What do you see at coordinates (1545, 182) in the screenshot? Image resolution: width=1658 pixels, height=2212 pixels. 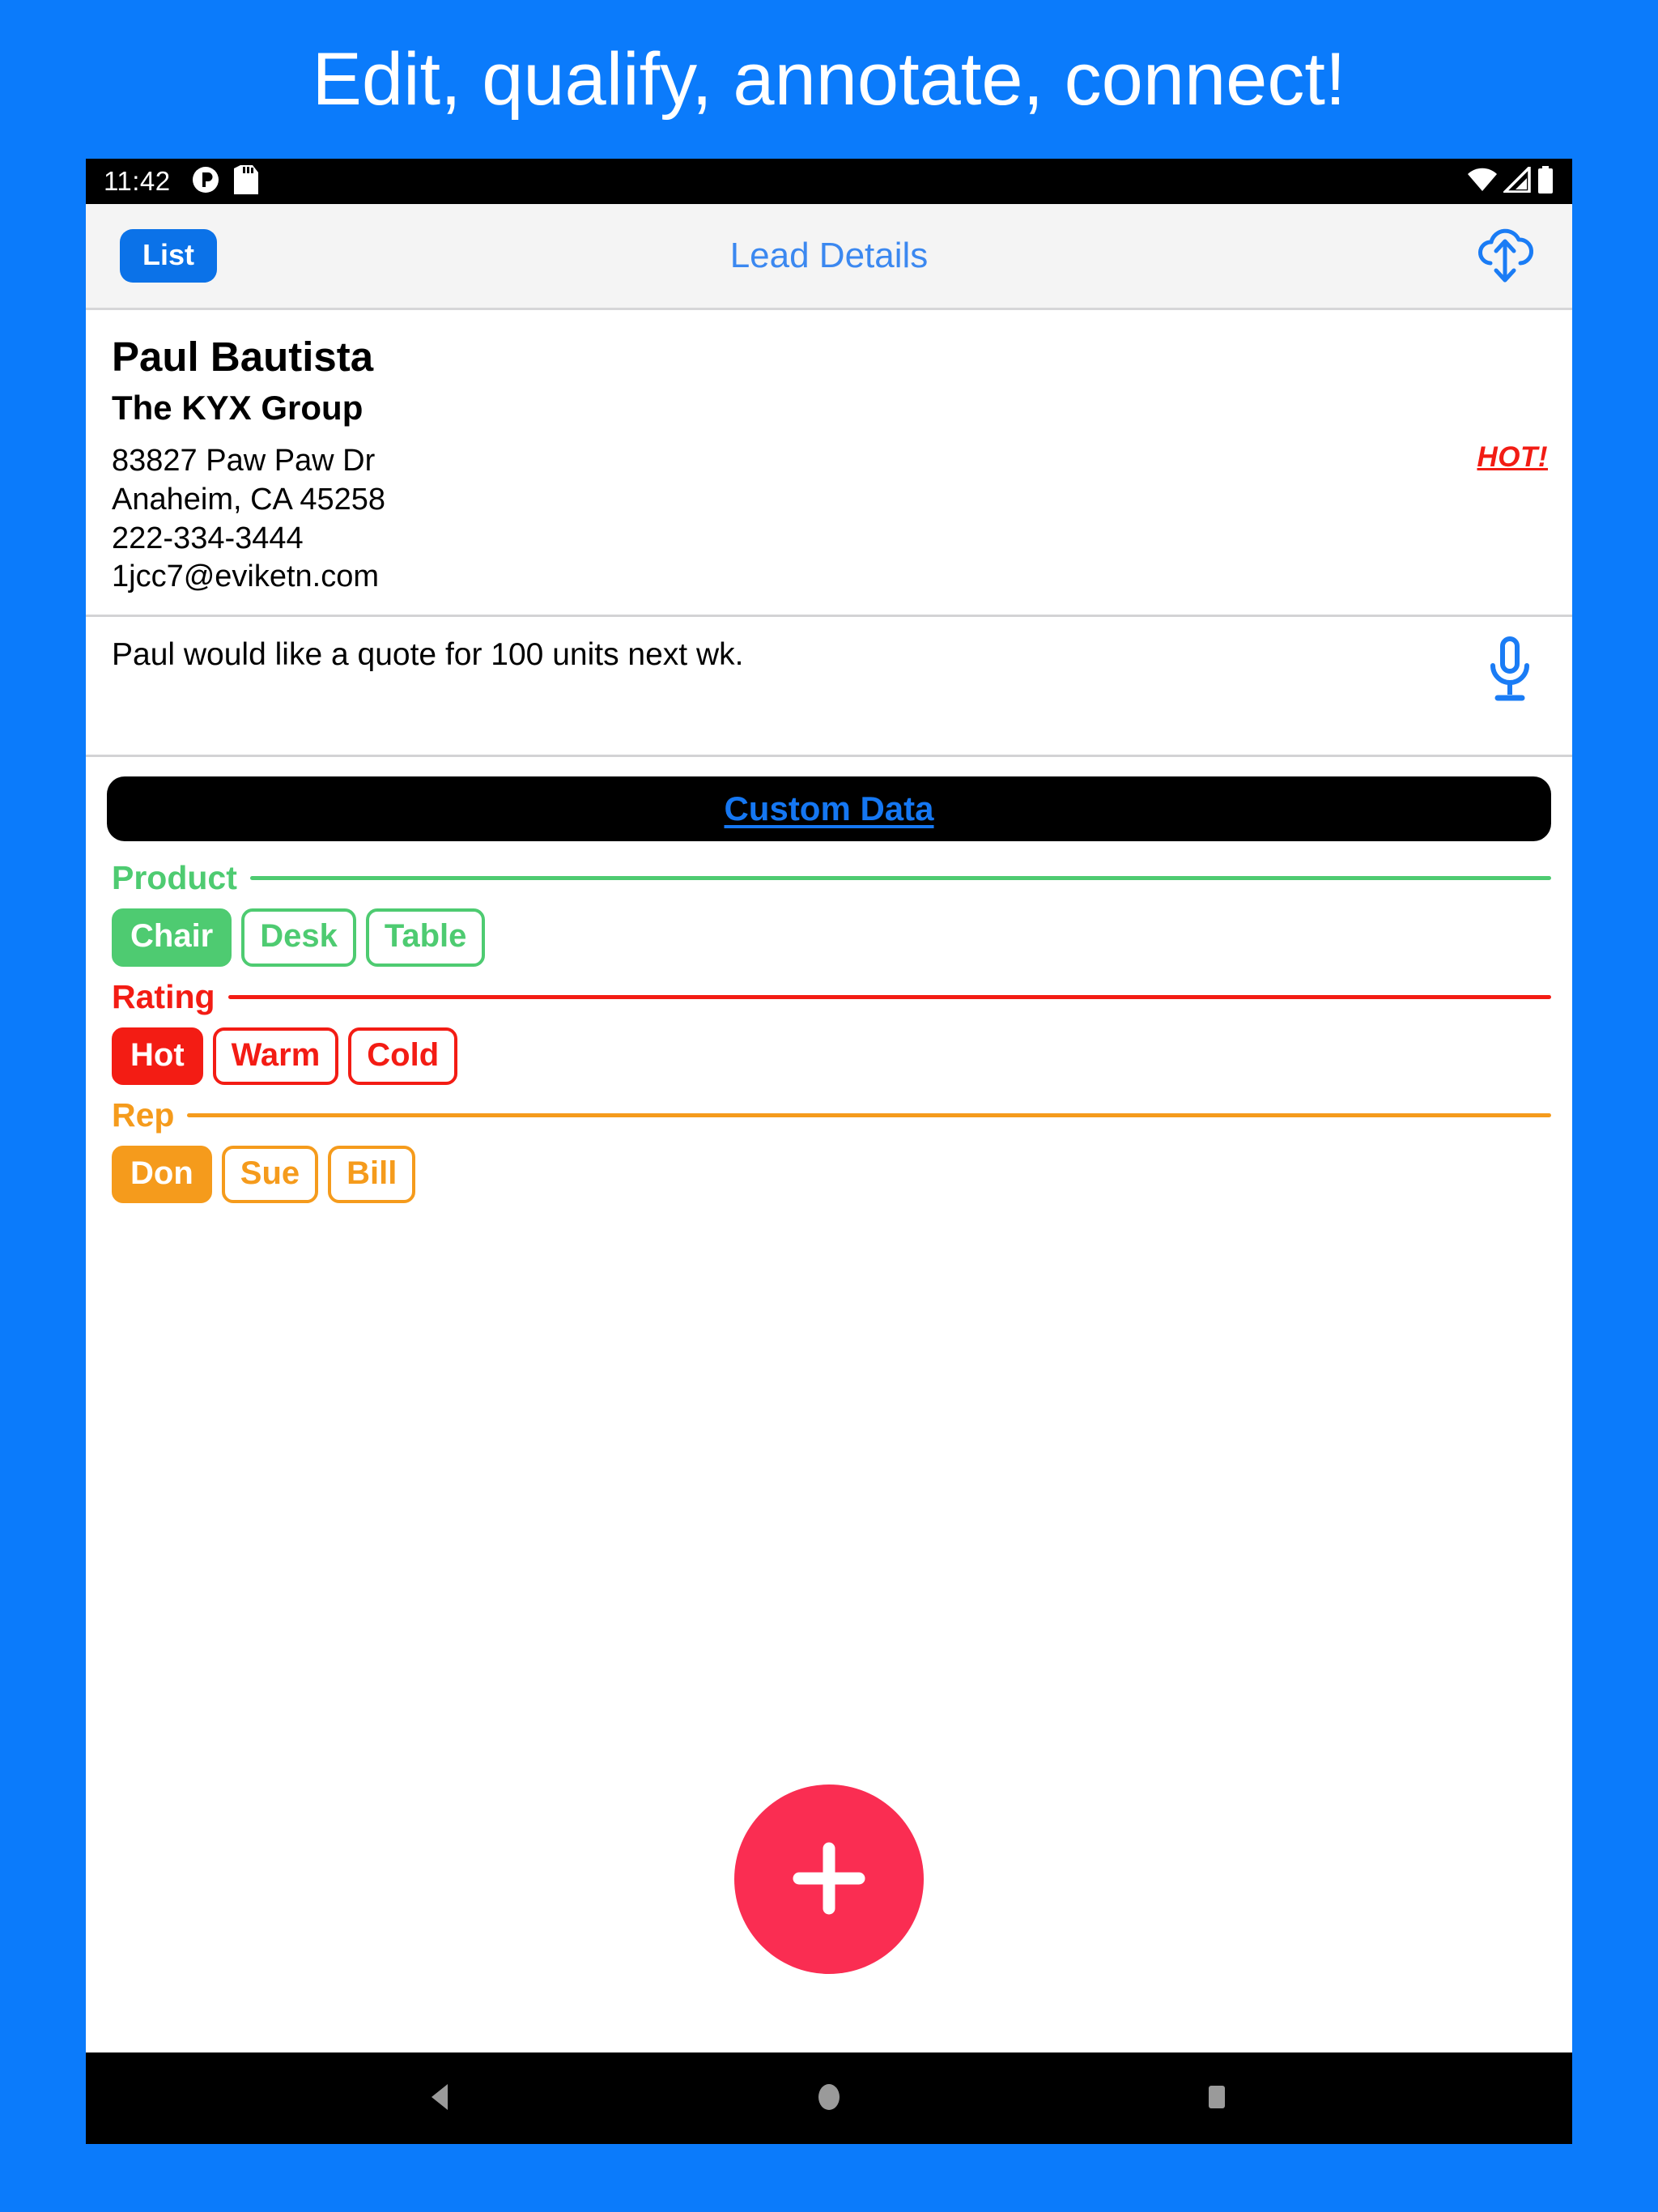 I see `battery-icon` at bounding box center [1545, 182].